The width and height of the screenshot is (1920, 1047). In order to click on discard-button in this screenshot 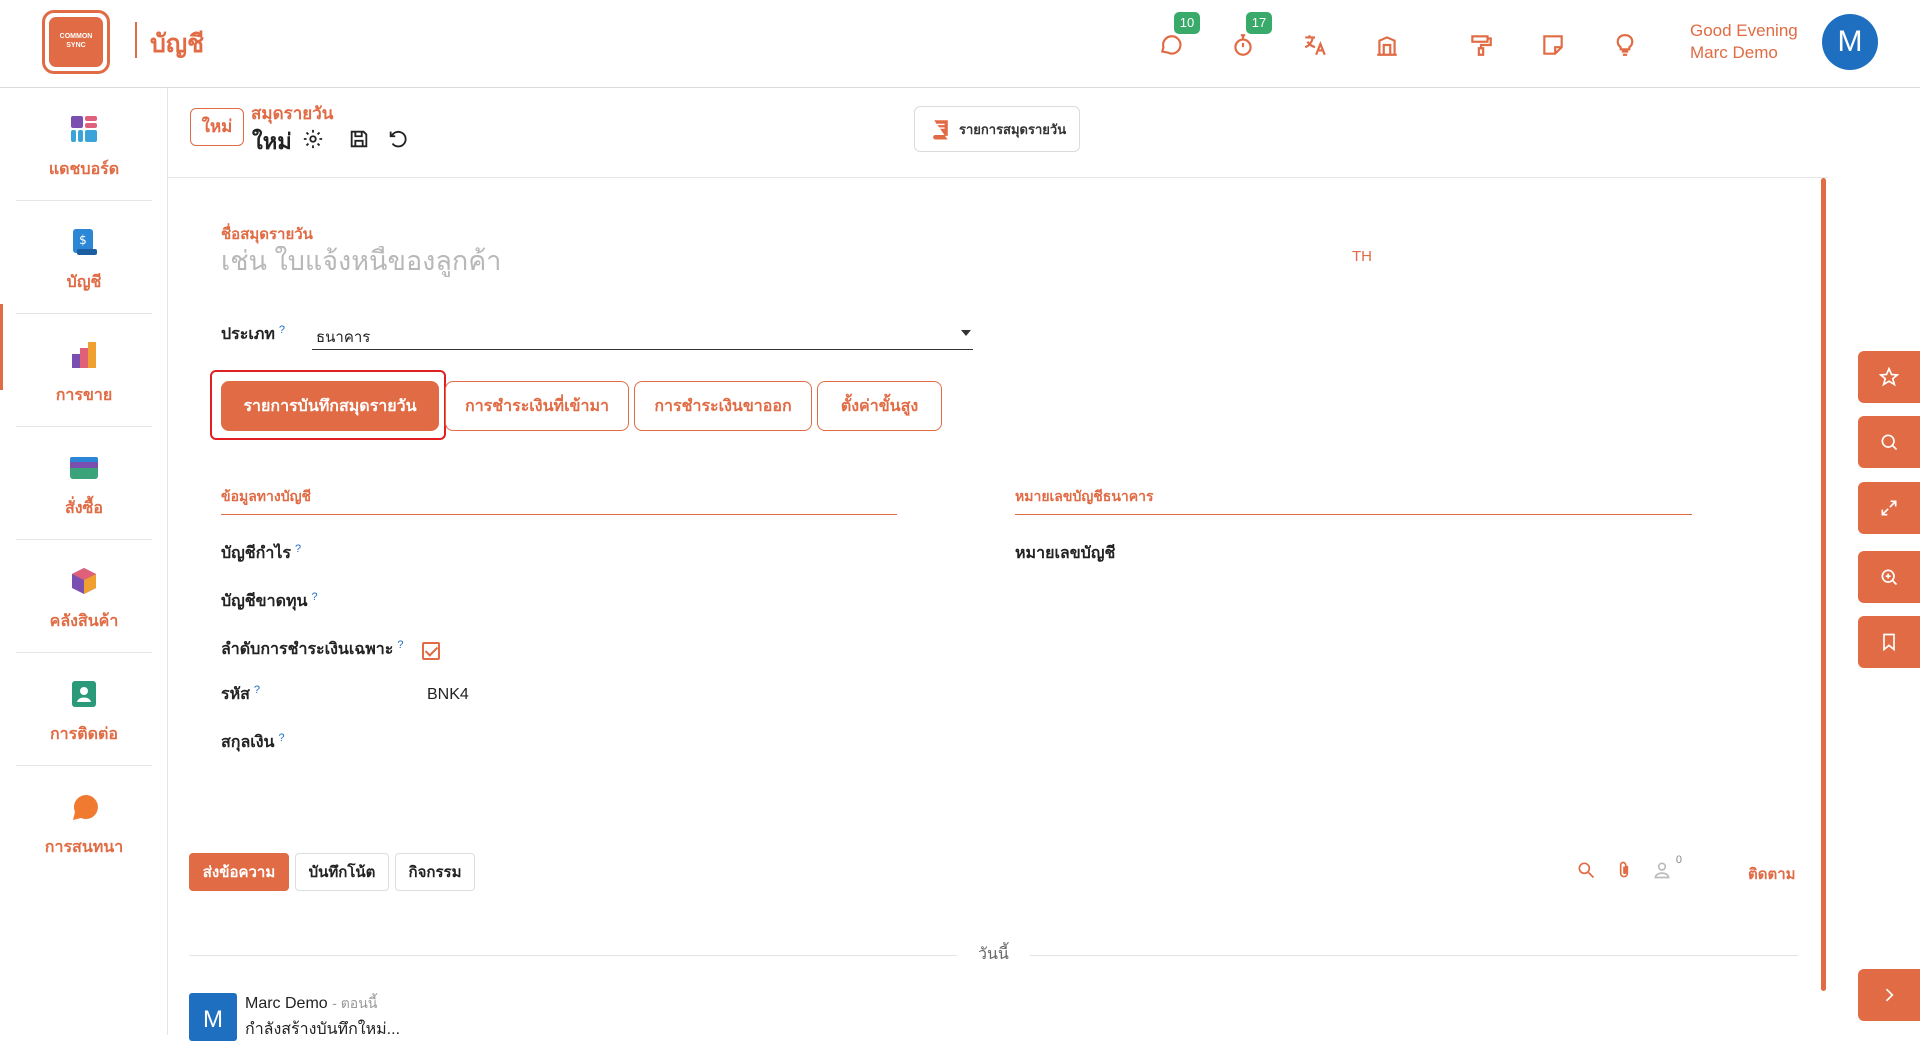, I will do `click(398, 139)`.